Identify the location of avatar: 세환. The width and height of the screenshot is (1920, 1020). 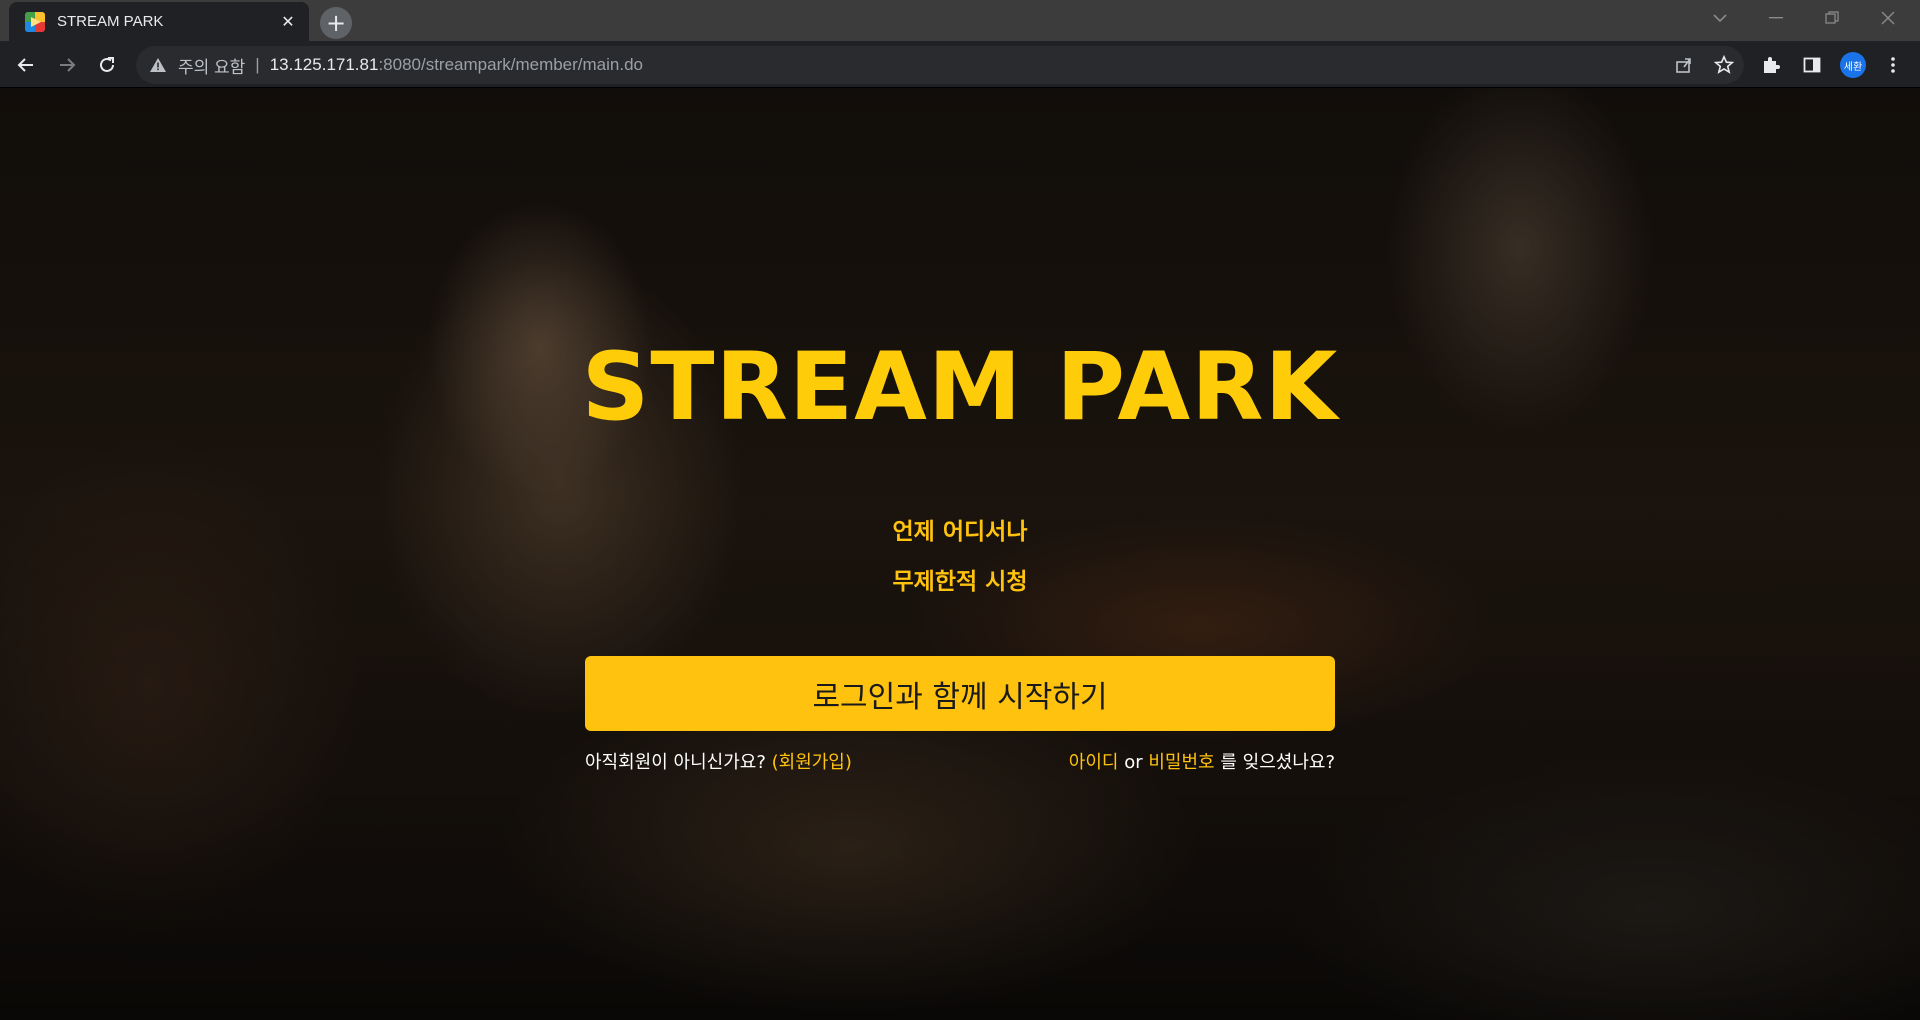
(1853, 65).